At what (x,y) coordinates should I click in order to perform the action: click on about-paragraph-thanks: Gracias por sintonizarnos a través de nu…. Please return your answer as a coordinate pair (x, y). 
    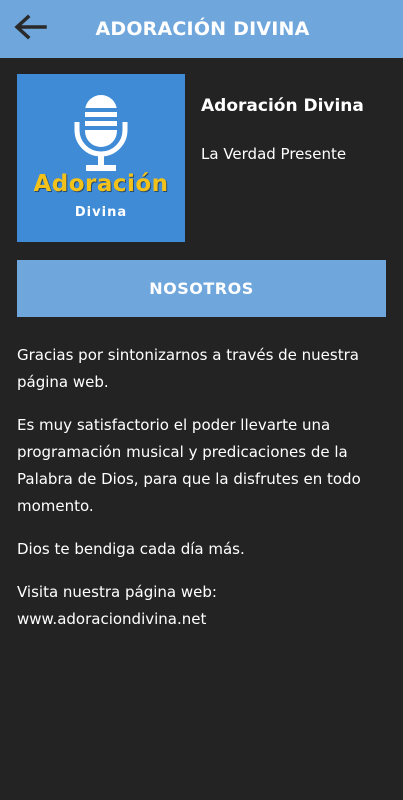
    Looking at the image, I should click on (188, 368).